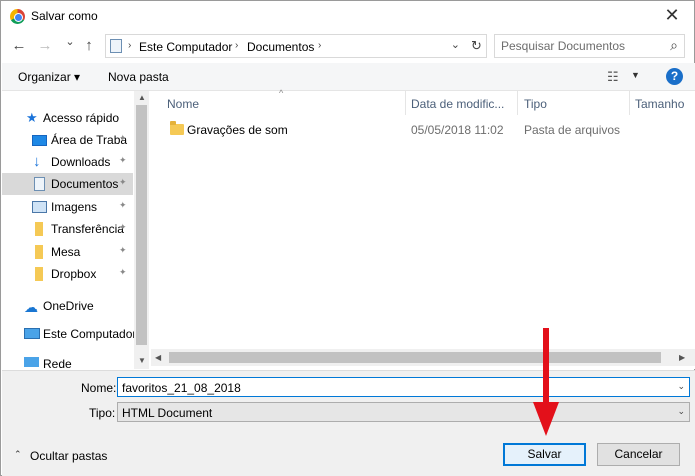 The height and width of the screenshot is (476, 695). Describe the element at coordinates (87, 229) in the screenshot. I see `sidebar-item-label: Transferência` at that location.